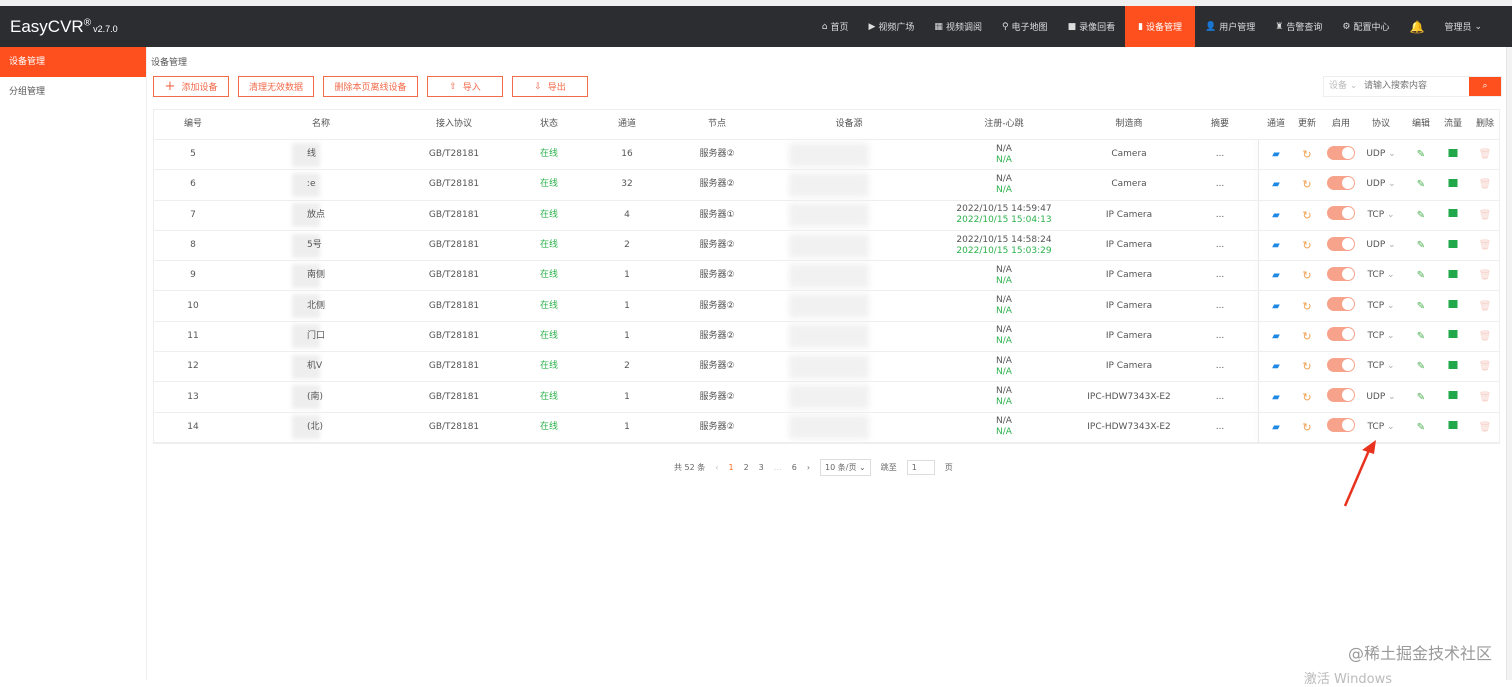  Describe the element at coordinates (835, 26) in the screenshot. I see `nav-item-0: ⌂ 首页` at that location.